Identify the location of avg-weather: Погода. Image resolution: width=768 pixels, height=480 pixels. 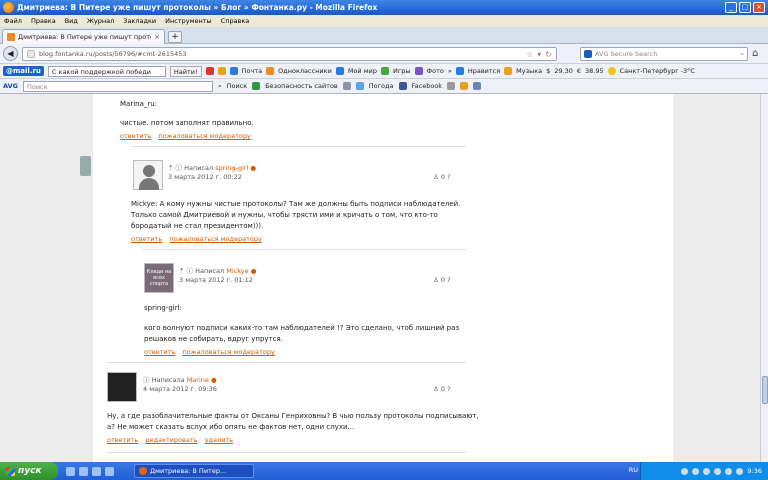
(381, 86).